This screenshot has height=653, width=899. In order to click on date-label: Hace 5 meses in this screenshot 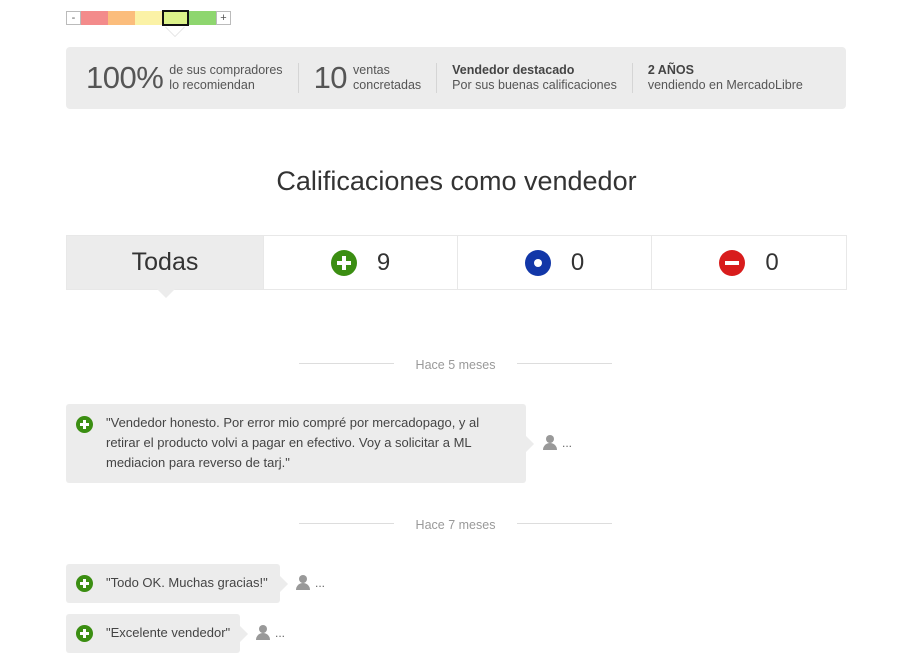, I will do `click(455, 365)`.